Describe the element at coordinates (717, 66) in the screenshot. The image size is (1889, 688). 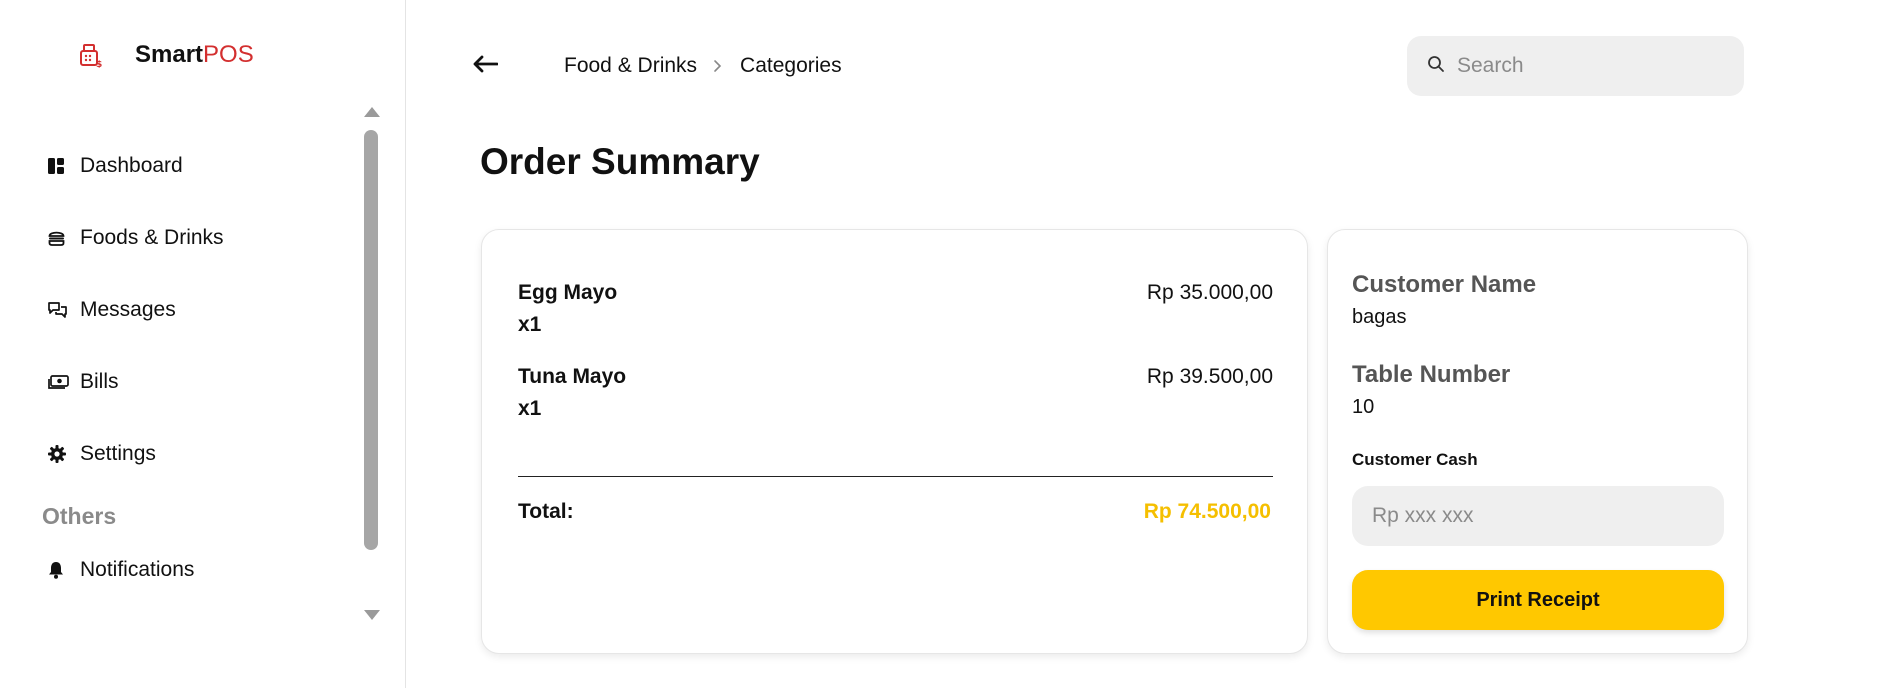
I see `chevron-right-icon` at that location.